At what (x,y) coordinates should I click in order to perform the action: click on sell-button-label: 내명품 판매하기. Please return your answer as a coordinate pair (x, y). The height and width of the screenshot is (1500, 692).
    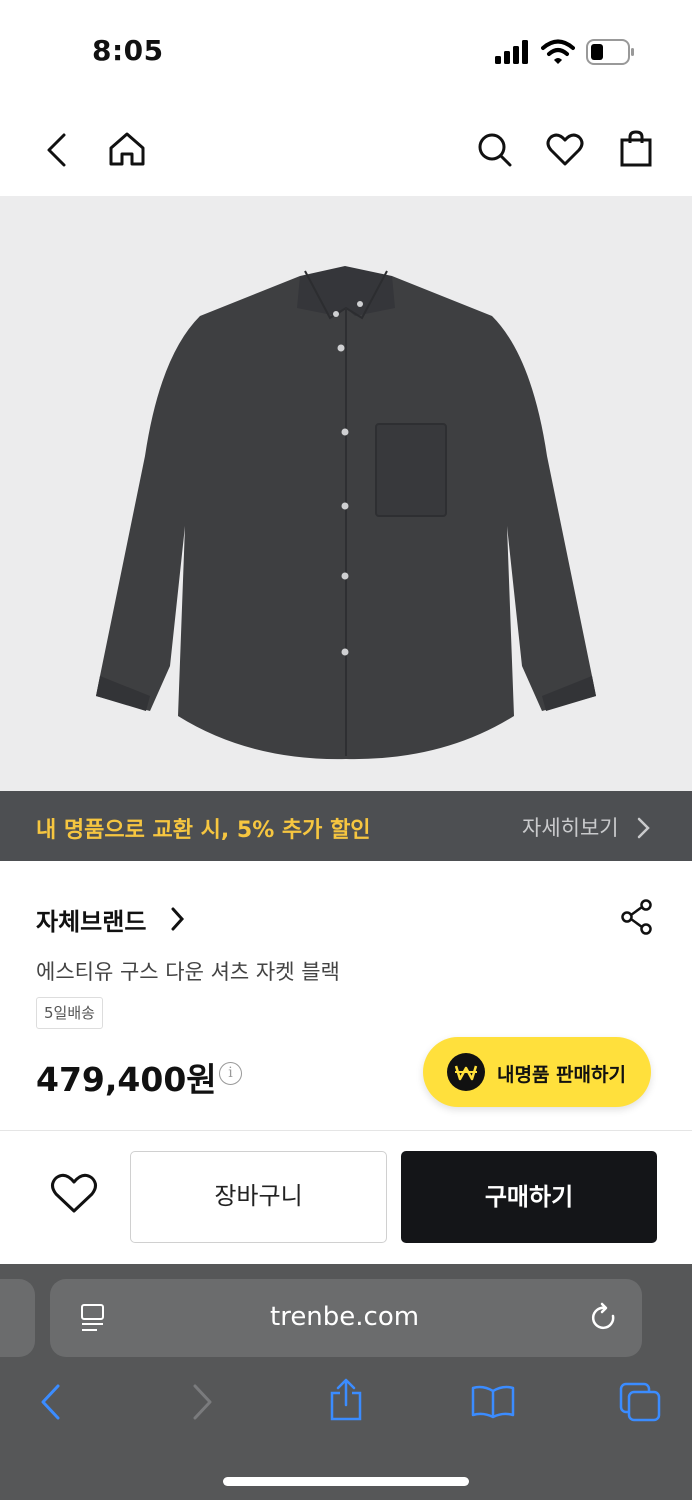
    Looking at the image, I should click on (561, 1075).